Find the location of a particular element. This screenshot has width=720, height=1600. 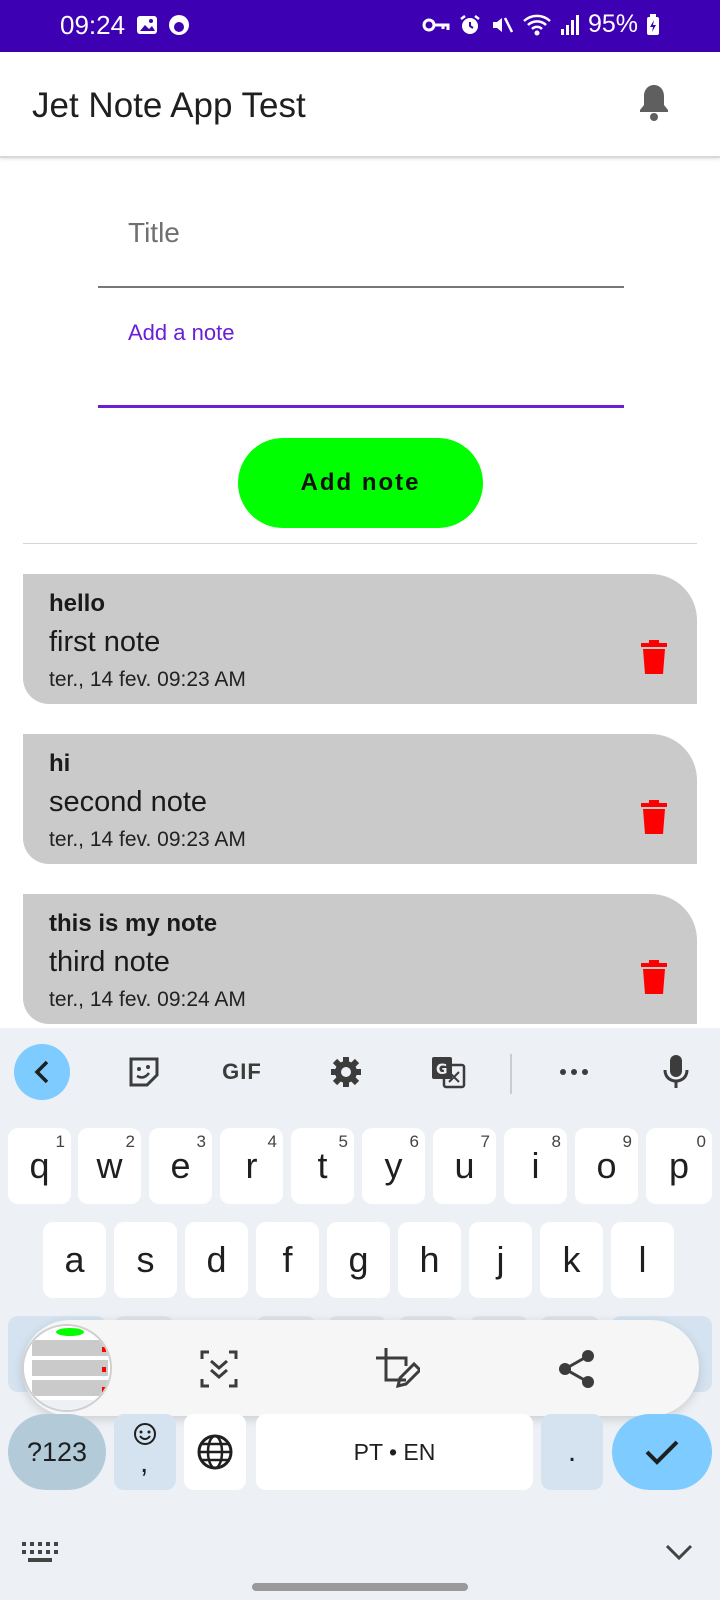

key-e: e3 is located at coordinates (180, 1166).